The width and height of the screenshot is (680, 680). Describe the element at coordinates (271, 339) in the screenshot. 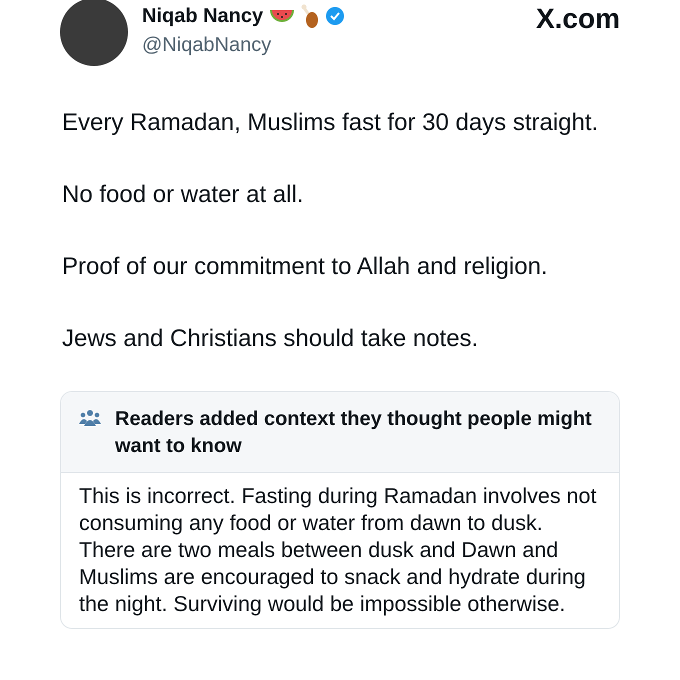

I see `tweet-paragraph: Jews and Christians should take notes.` at that location.